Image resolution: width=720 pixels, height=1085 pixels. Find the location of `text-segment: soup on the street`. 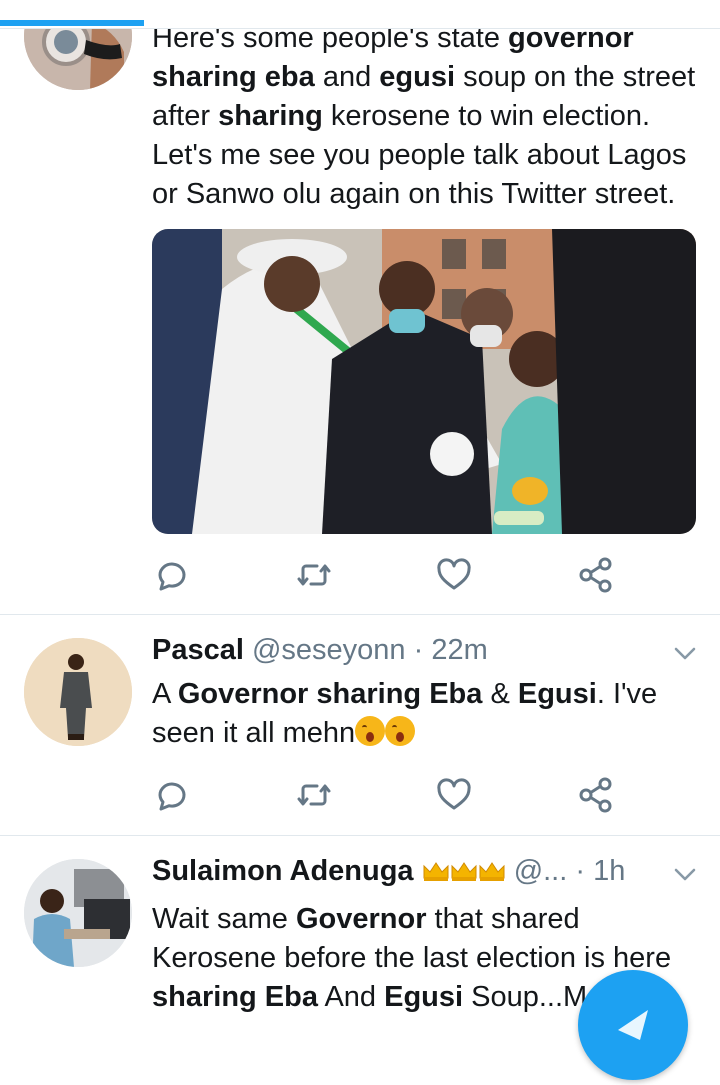

text-segment: soup on the street is located at coordinates (575, 77).